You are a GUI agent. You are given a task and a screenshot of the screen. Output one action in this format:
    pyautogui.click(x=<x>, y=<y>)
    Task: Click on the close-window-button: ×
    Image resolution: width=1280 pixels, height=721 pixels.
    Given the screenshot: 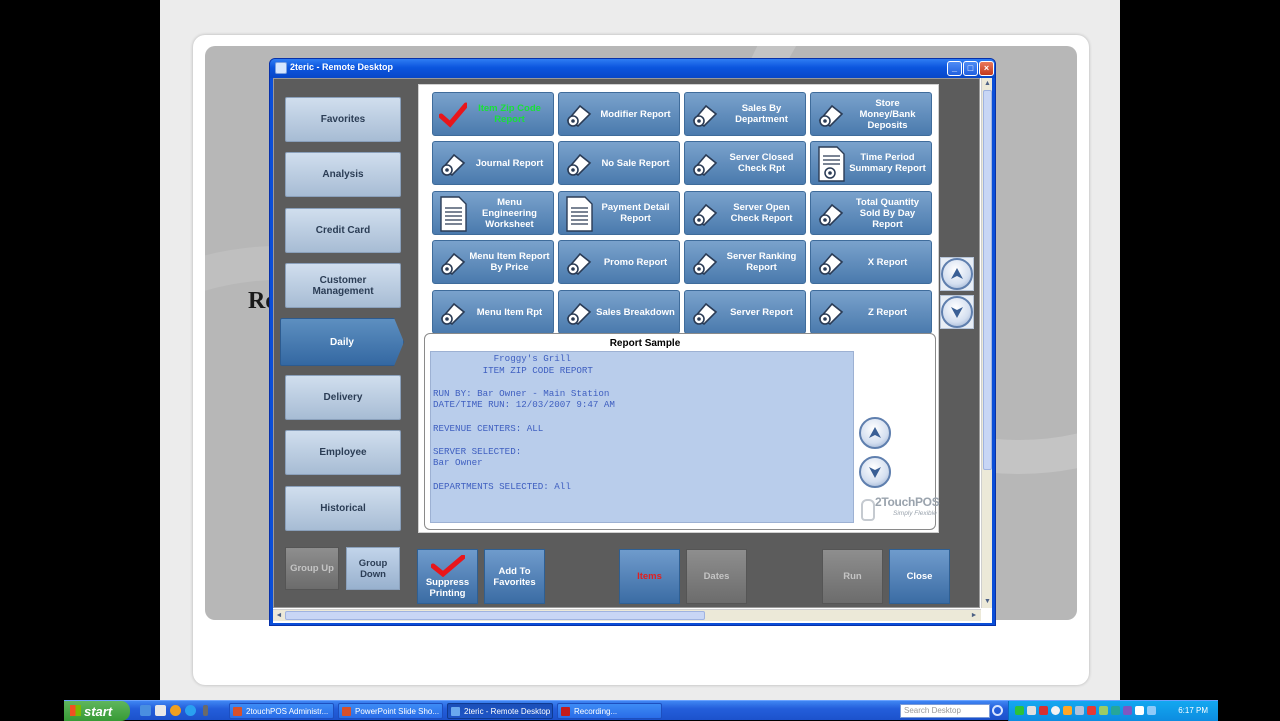 What is the action you would take?
    pyautogui.click(x=986, y=68)
    